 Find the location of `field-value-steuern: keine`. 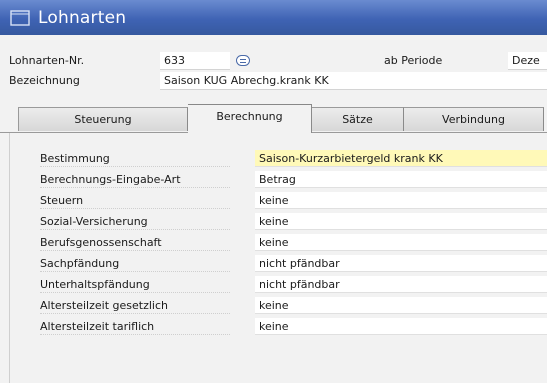

field-value-steuern: keine is located at coordinates (401, 200).